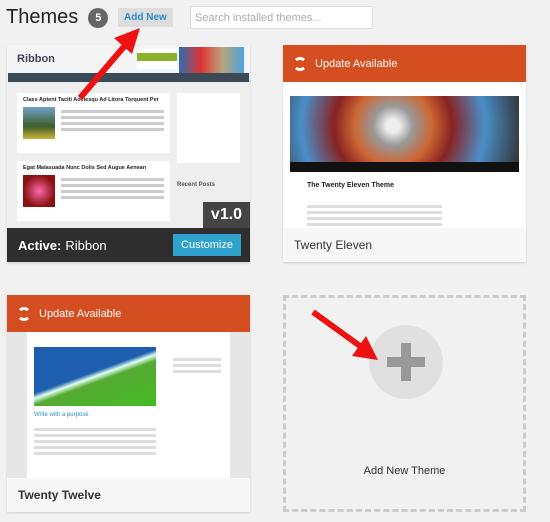 The height and width of the screenshot is (522, 550). Describe the element at coordinates (351, 185) in the screenshot. I see `preview-post-title: The Twenty Eleven Theme` at that location.